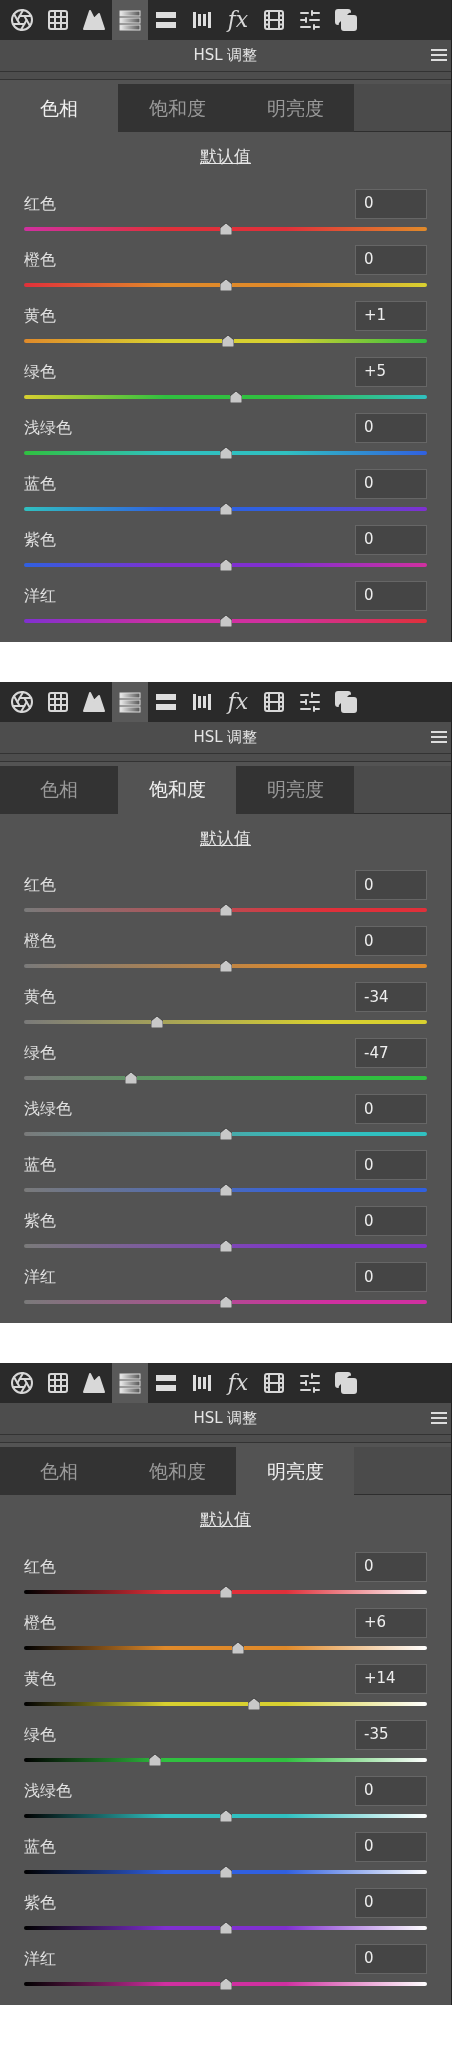 The width and height of the screenshot is (457, 2048). Describe the element at coordinates (391, 1053) in the screenshot. I see `value-field: -47` at that location.